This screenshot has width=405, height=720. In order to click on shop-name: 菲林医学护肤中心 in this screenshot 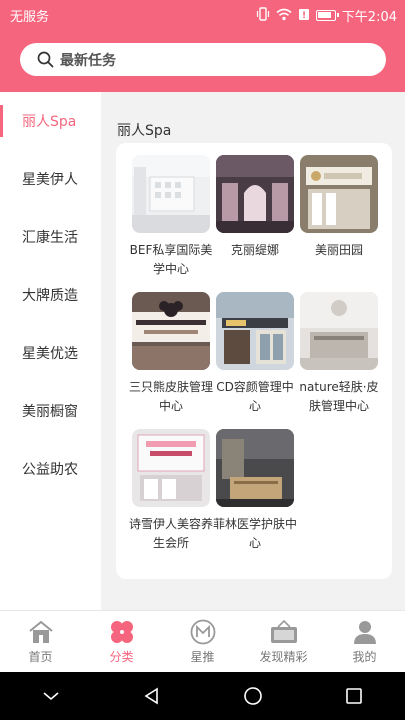, I will do `click(255, 533)`.